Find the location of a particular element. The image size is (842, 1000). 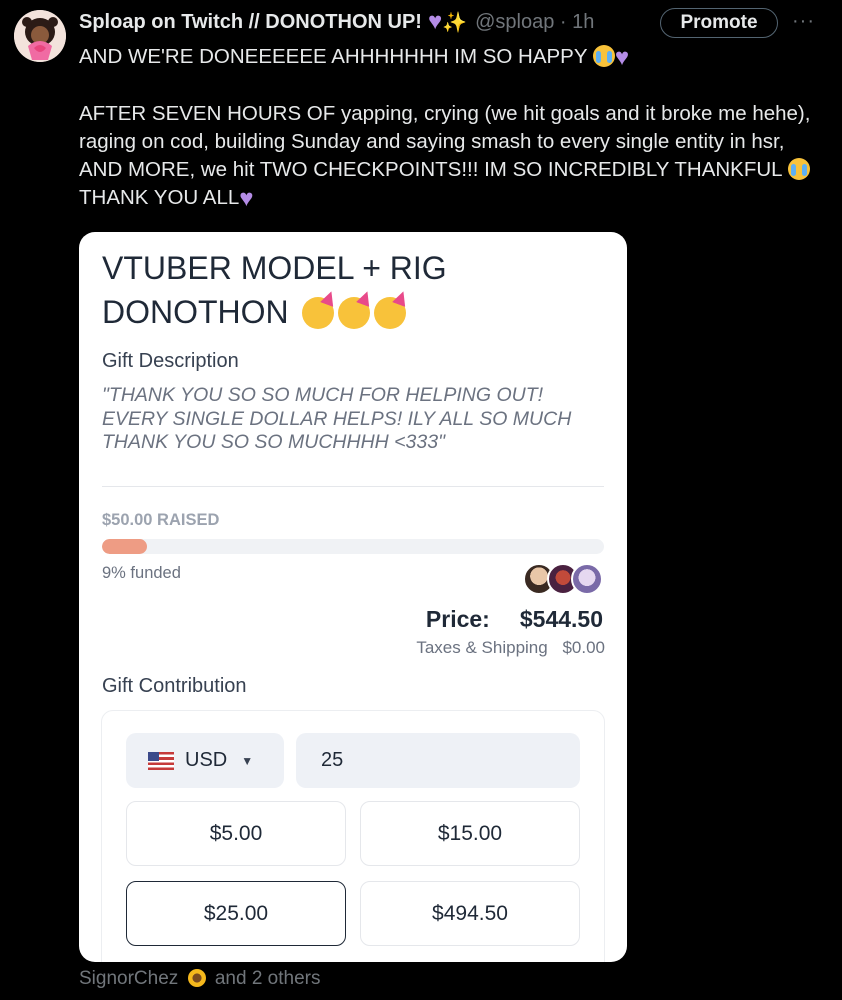

us-flag-icon is located at coordinates (161, 760).